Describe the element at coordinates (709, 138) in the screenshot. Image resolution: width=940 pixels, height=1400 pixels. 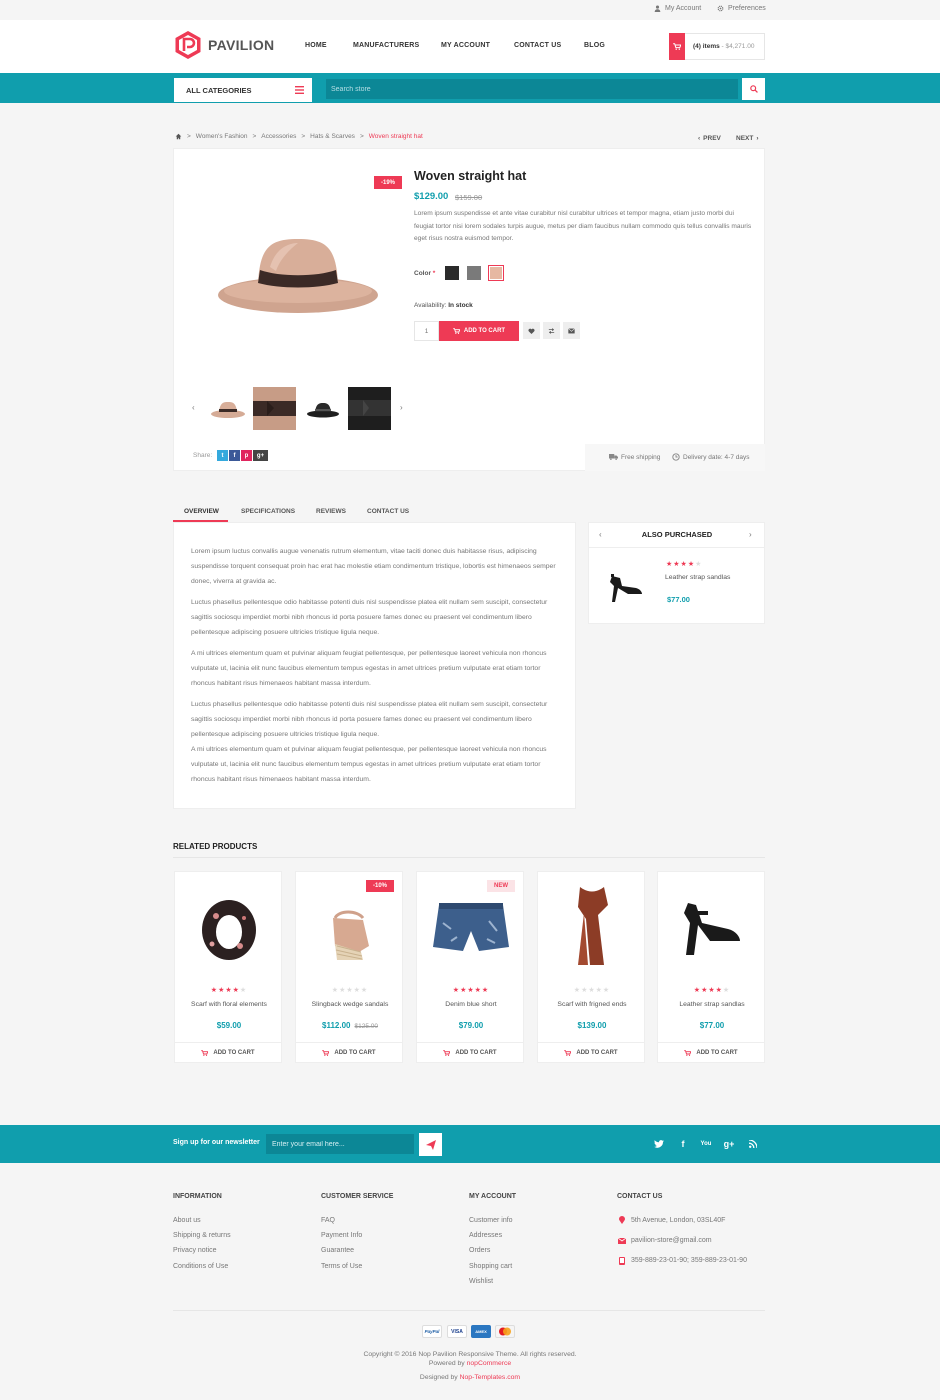
I see `prev-product-link: ‹ PREV` at that location.